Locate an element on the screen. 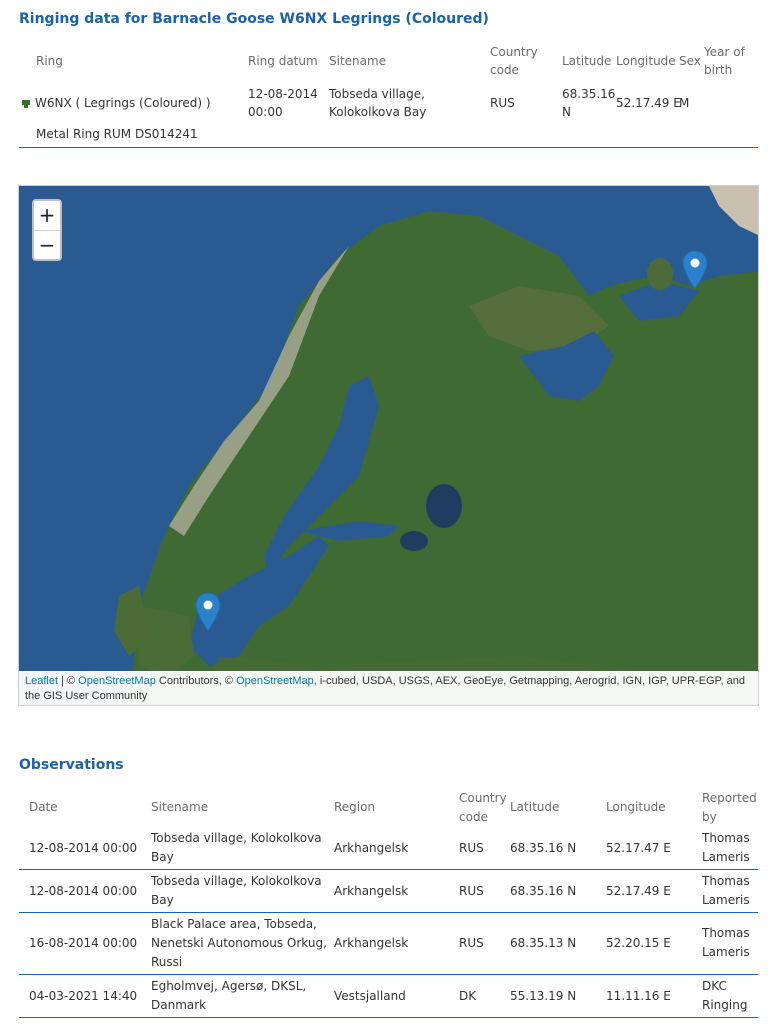 Image resolution: width=784 pixels, height=1030 pixels. header-region: Region is located at coordinates (355, 807).